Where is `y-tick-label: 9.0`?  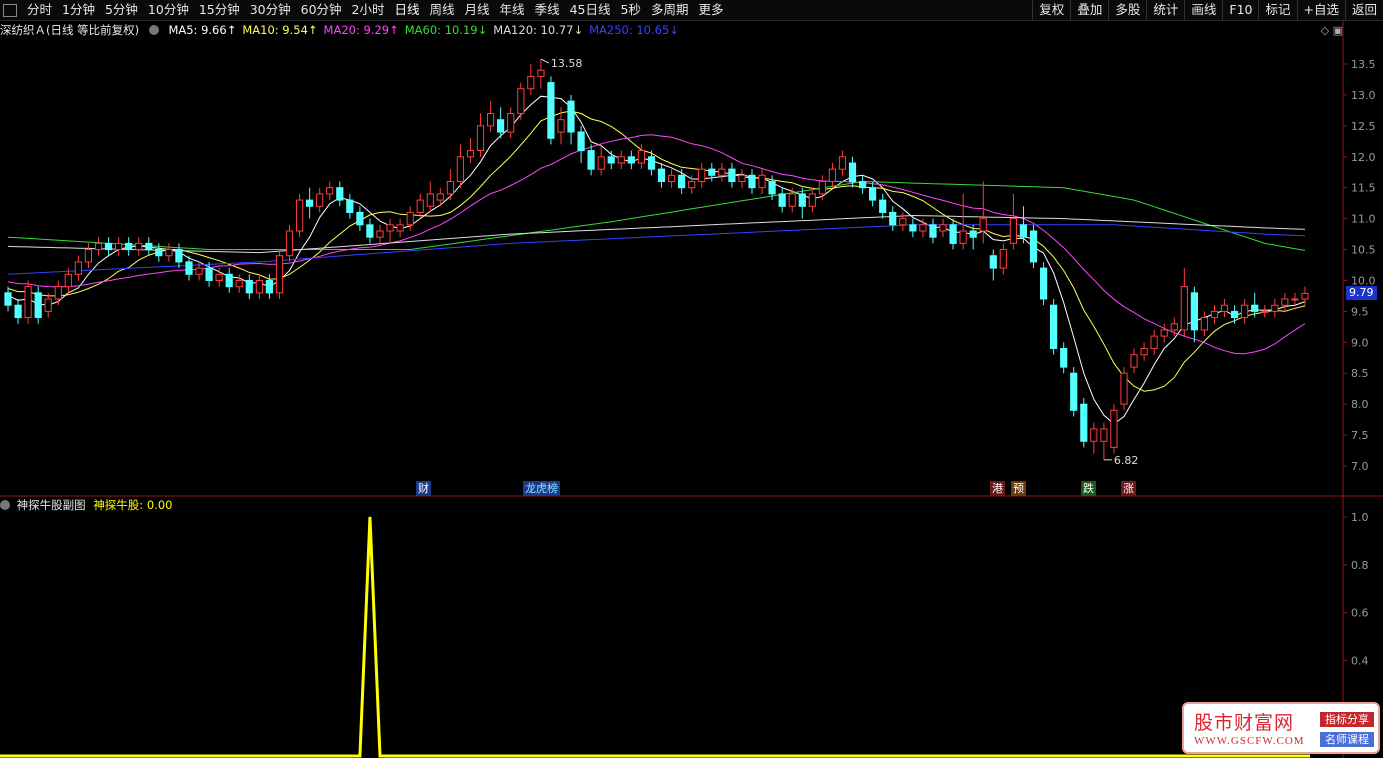 y-tick-label: 9.0 is located at coordinates (1360, 342).